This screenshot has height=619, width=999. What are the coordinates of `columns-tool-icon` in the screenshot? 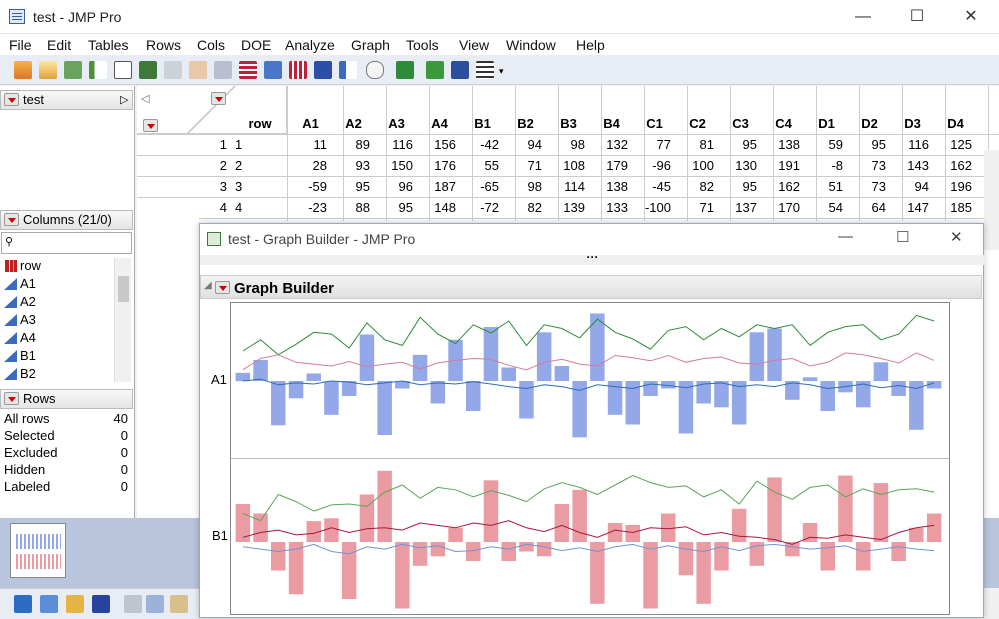 It's located at (223, 70).